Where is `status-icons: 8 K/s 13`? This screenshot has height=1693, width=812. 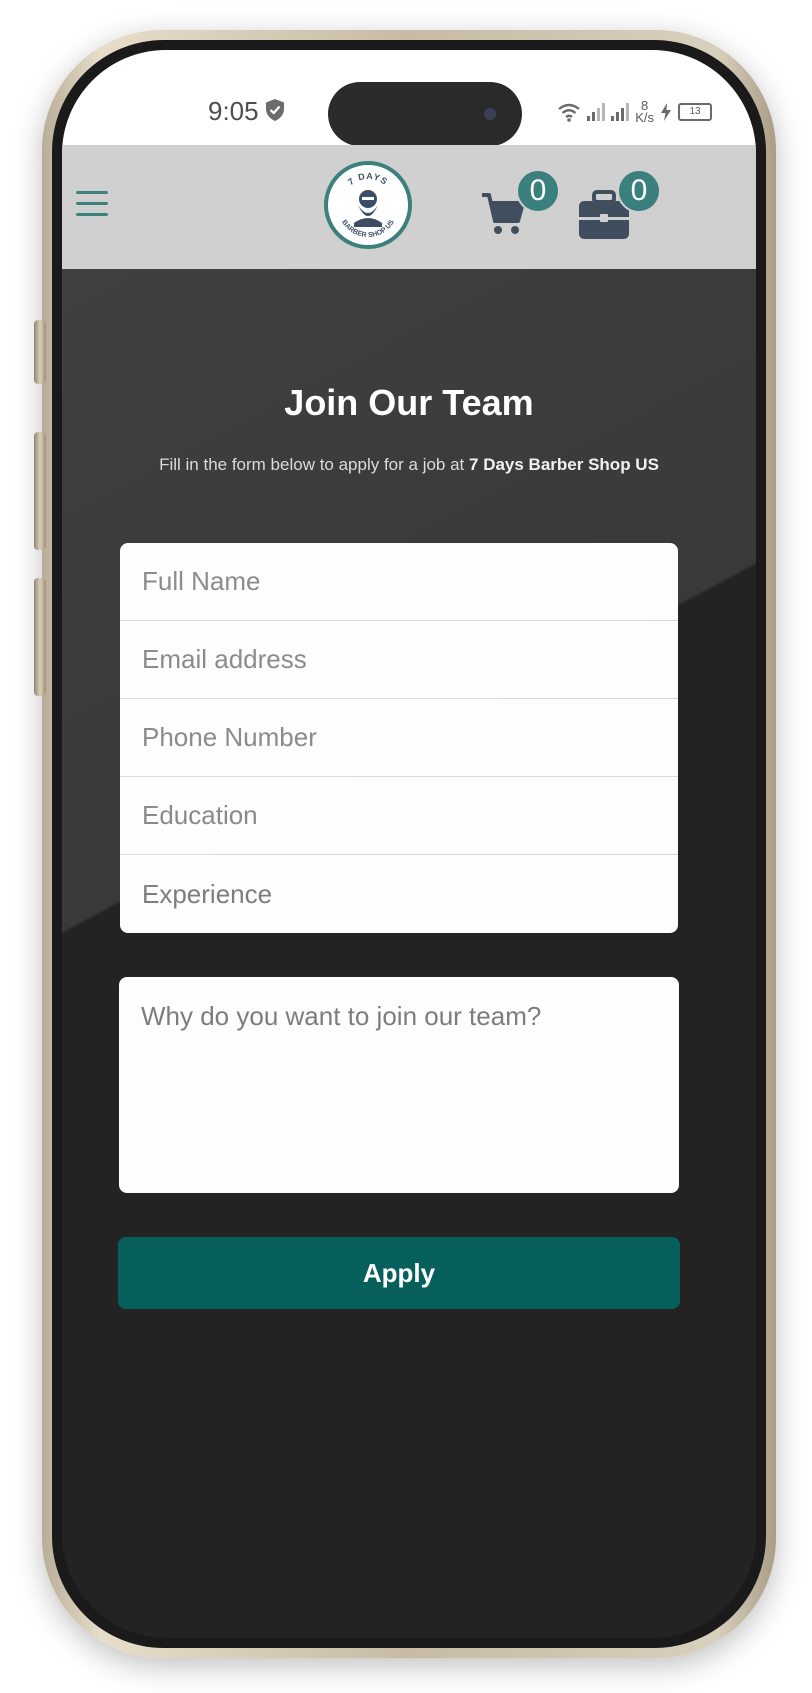 status-icons: 8 K/s 13 is located at coordinates (634, 112).